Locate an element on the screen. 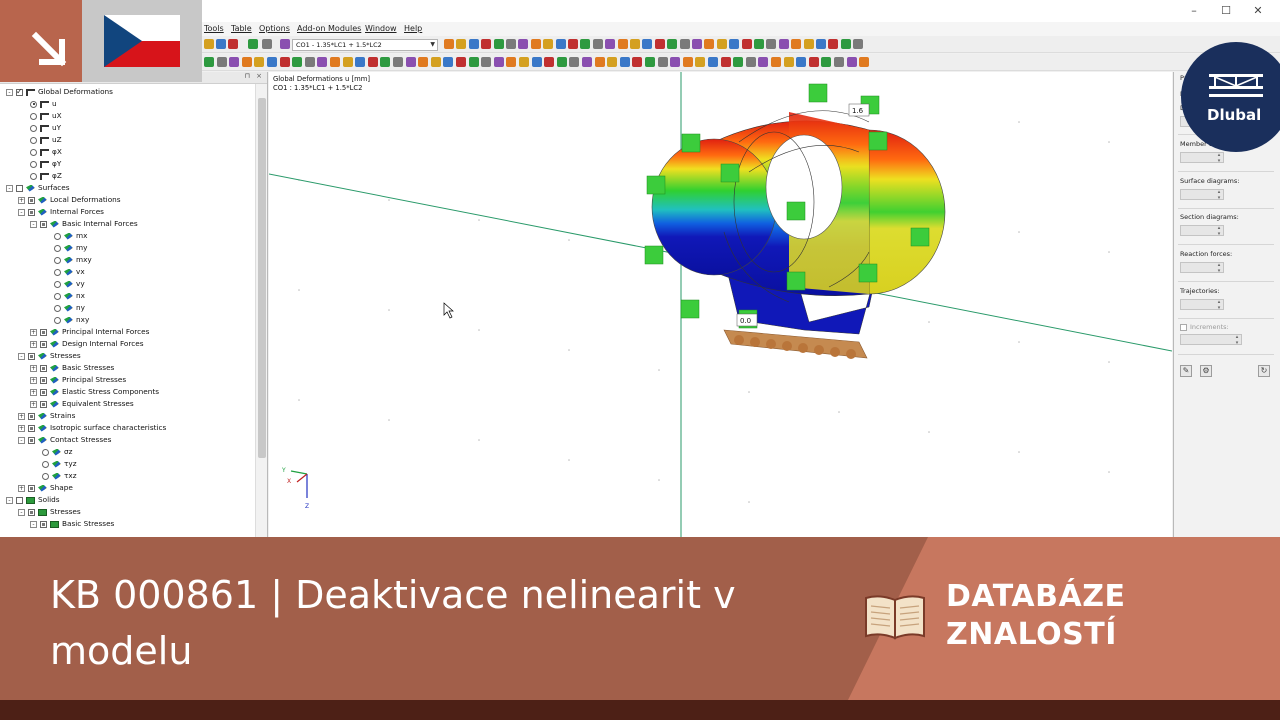 The height and width of the screenshot is (720, 1280). member-diagrams-spin is located at coordinates (1202, 158).